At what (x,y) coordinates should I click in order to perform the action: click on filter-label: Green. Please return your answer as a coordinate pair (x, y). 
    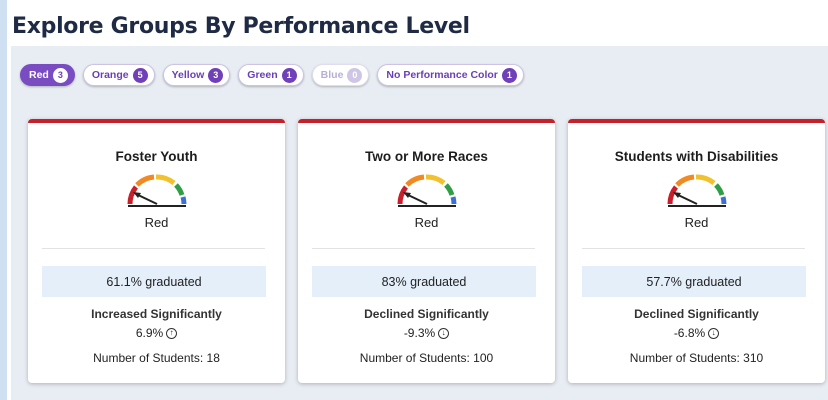
    Looking at the image, I should click on (262, 75).